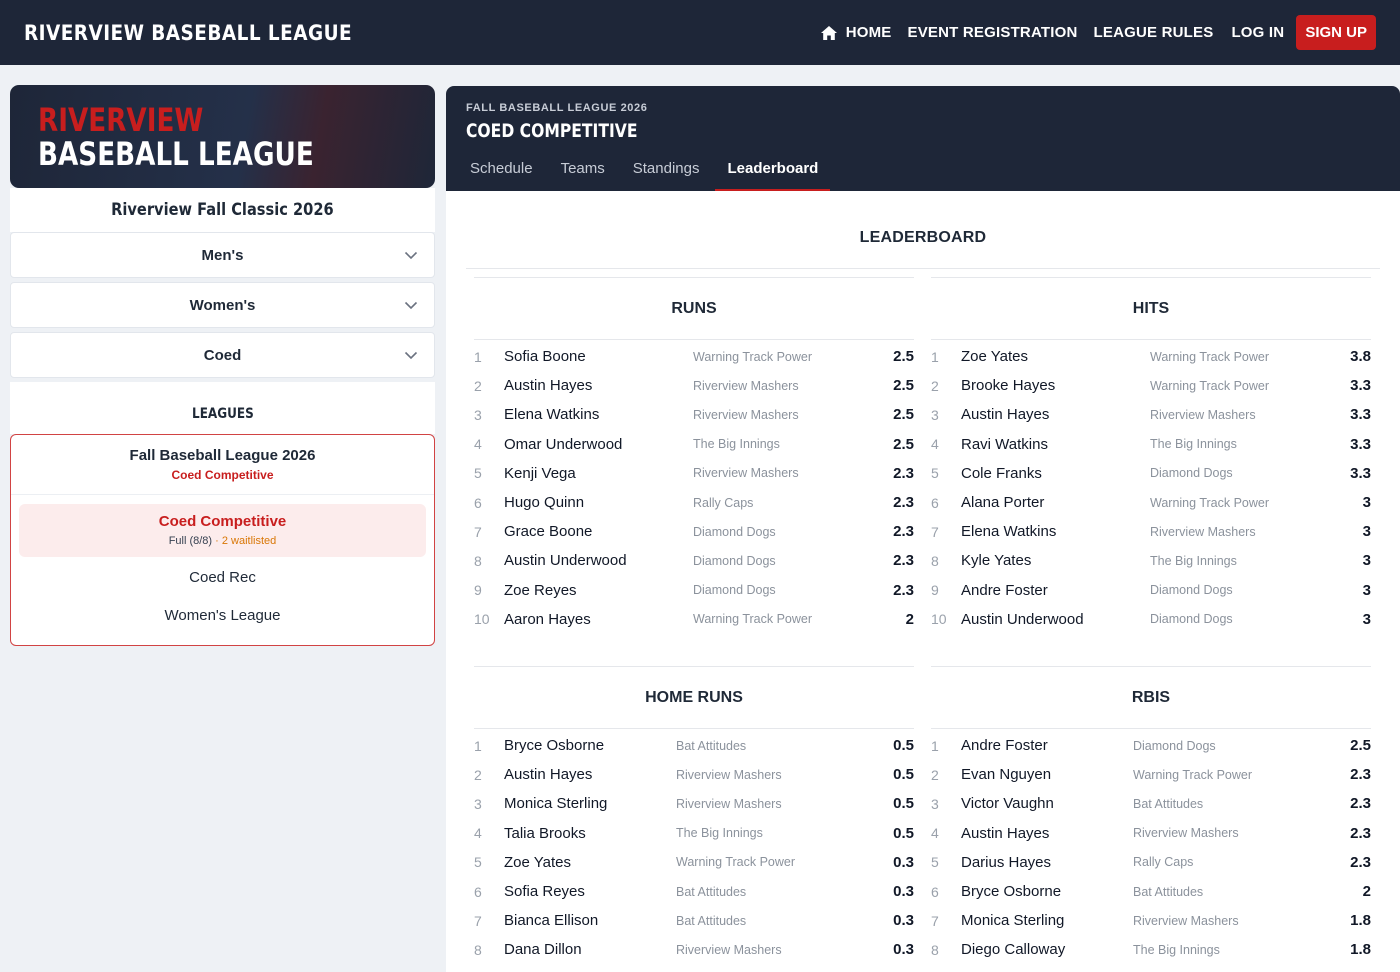 The image size is (1400, 972). What do you see at coordinates (1151, 414) in the screenshot?
I see `leaderboard-row: 3 Austin Hayes Riverview Mashers 3.3` at bounding box center [1151, 414].